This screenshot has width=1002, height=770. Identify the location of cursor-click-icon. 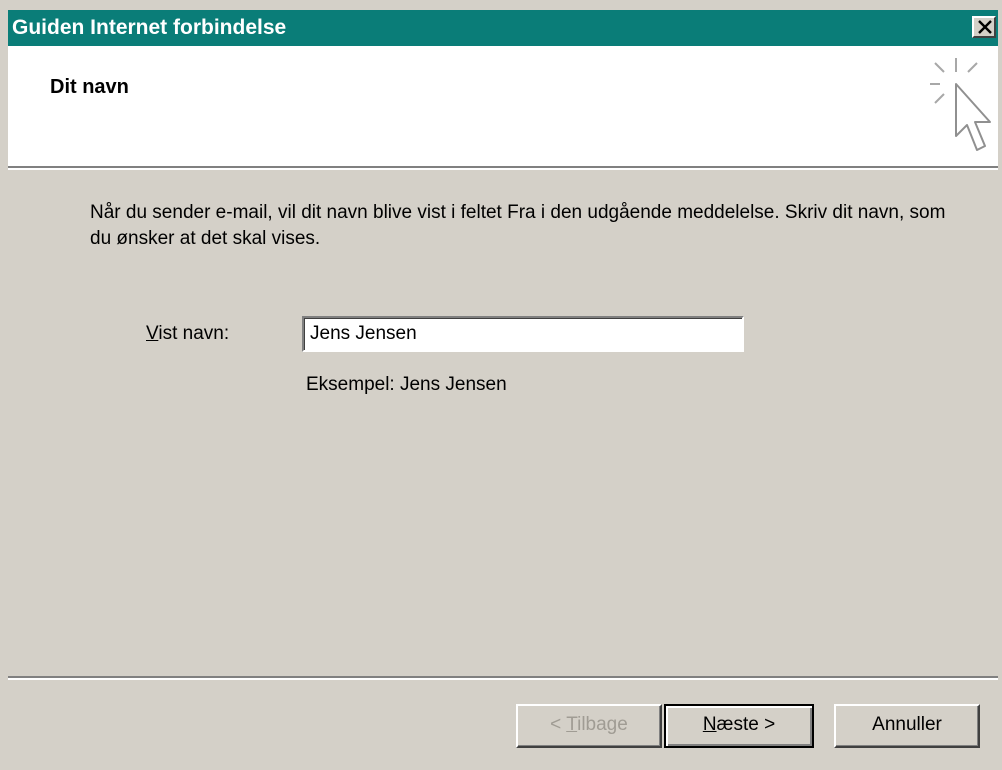
(960, 104).